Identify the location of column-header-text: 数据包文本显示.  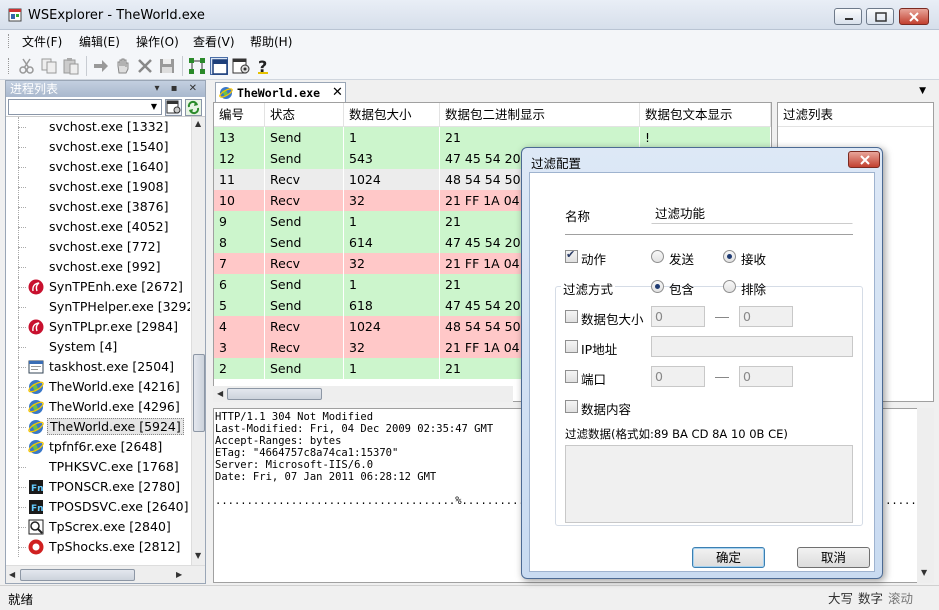
(705, 115).